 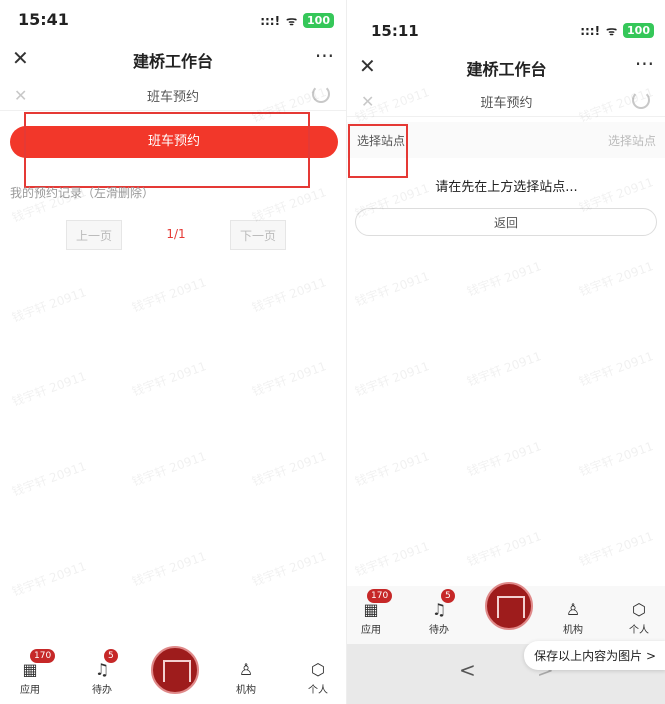 I want to click on status-time: 15:41, so click(x=43, y=19).